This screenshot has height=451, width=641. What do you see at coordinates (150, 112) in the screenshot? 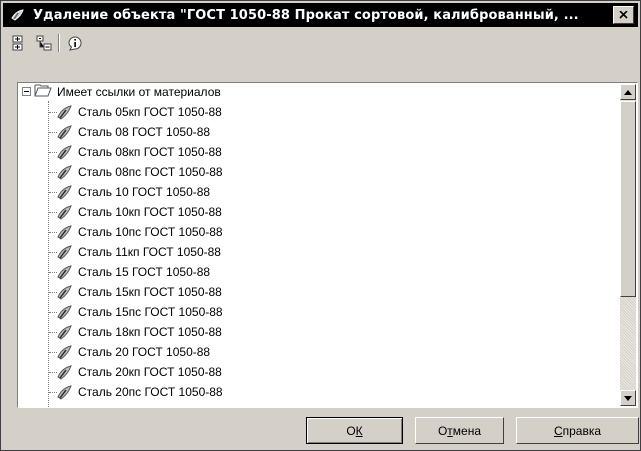
I see `tree-item-label: Сталь 05кп ГОСТ 1050-88` at bounding box center [150, 112].